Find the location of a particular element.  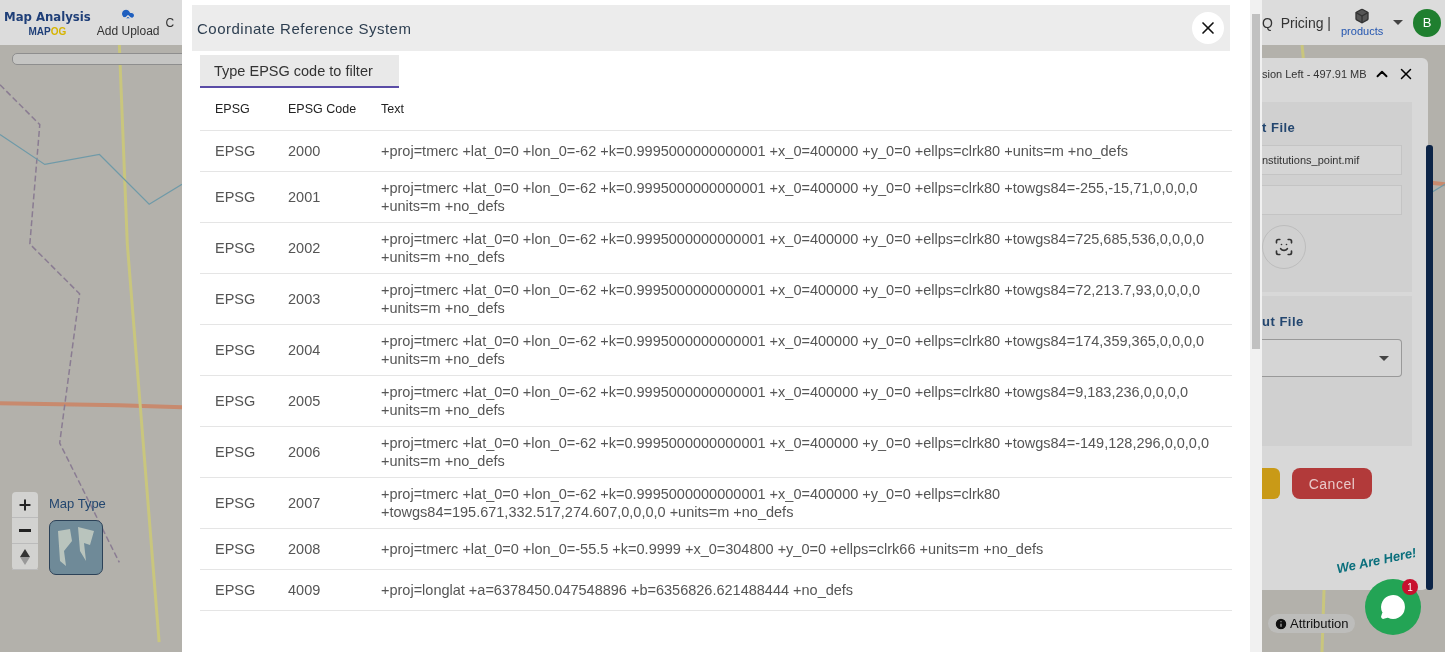

table-cell: +proj=longlat +a=6378450.047548896 +b=6356826.621488444 +no_defs is located at coordinates (799, 590).